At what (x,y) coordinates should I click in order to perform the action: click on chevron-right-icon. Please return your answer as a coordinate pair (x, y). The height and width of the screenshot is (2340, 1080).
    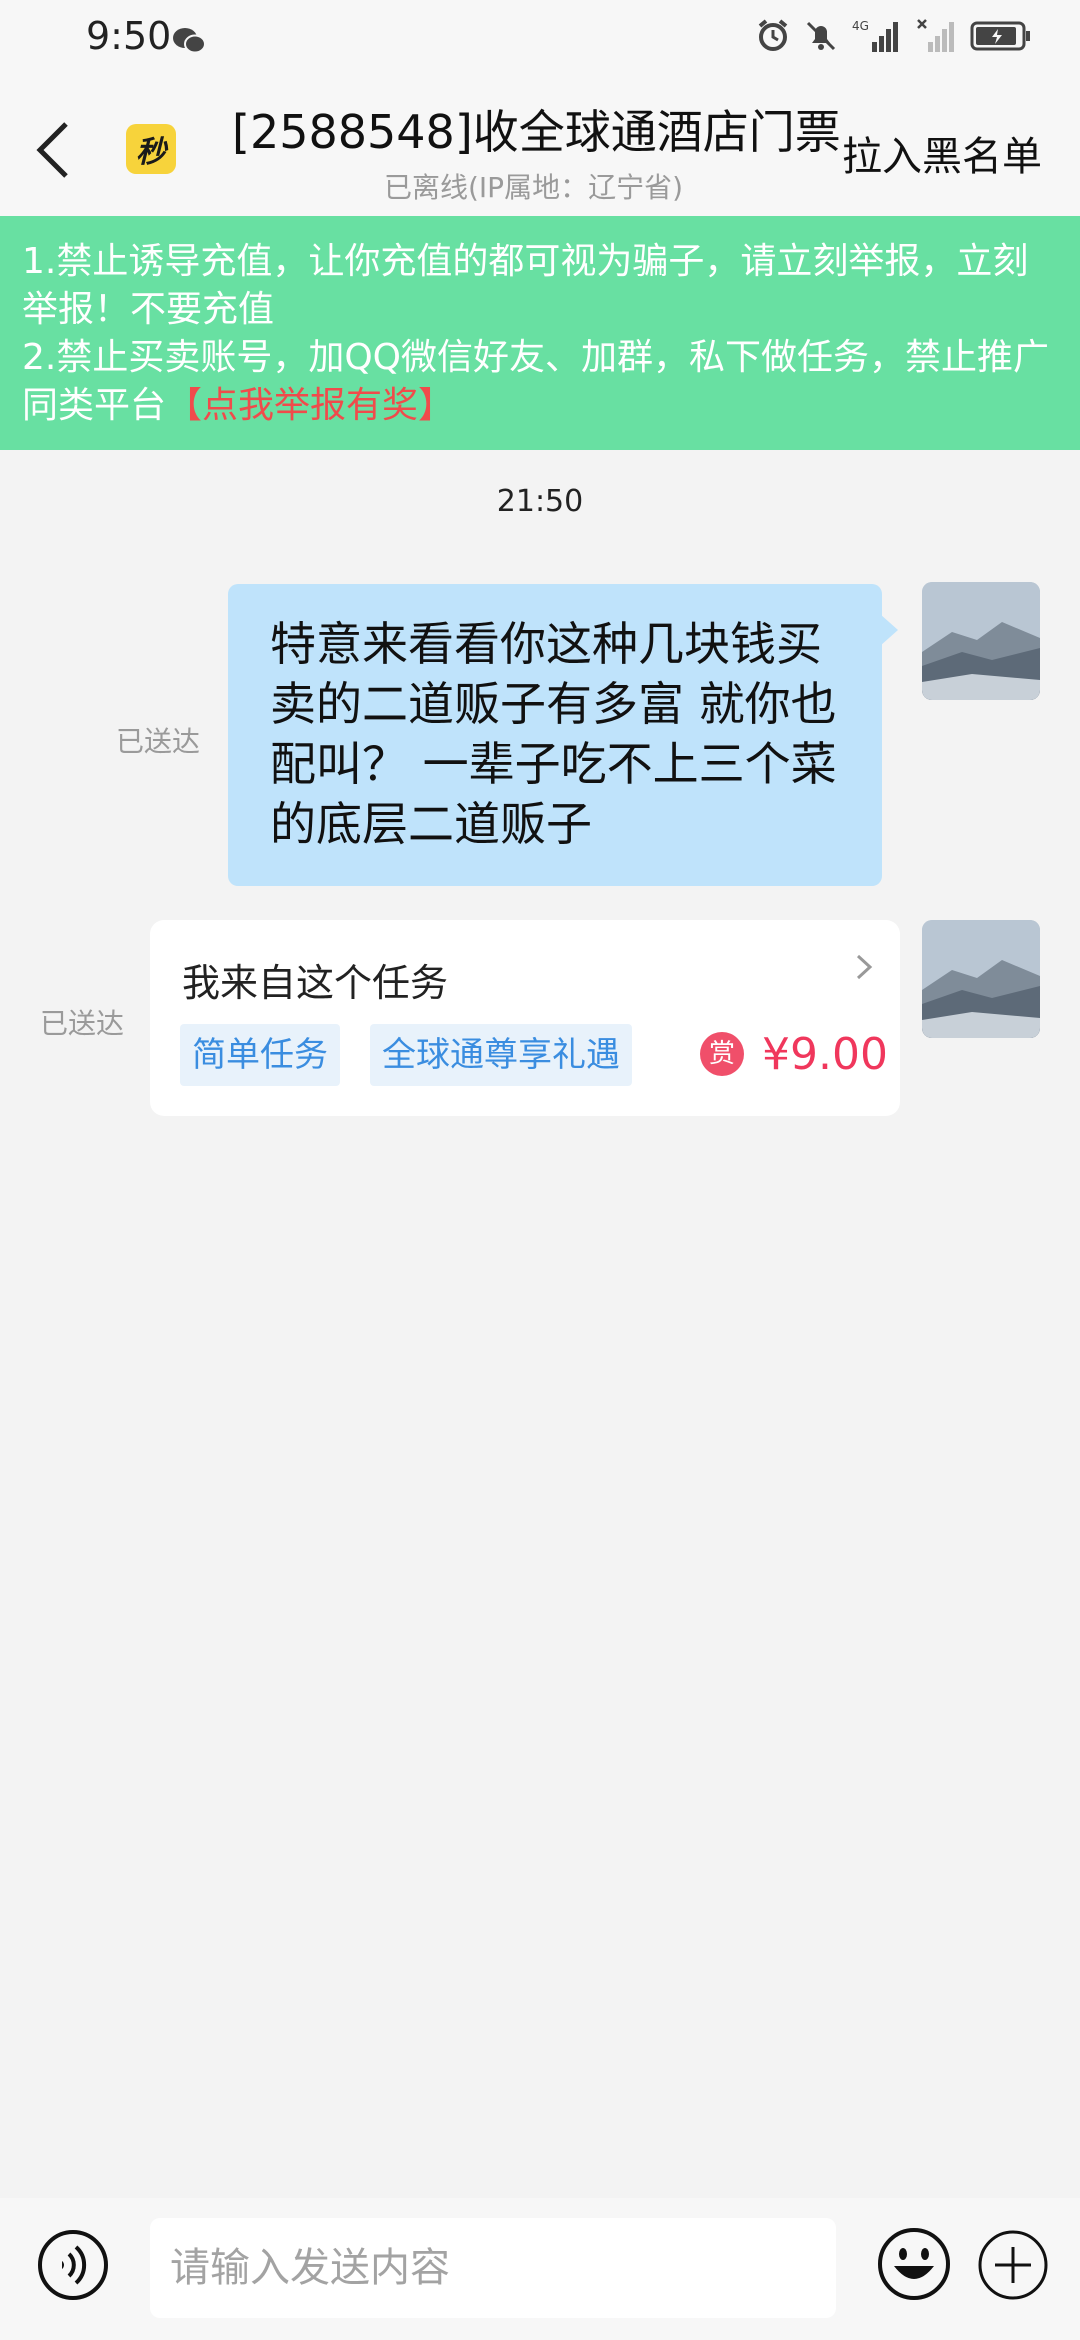
    Looking at the image, I should click on (864, 969).